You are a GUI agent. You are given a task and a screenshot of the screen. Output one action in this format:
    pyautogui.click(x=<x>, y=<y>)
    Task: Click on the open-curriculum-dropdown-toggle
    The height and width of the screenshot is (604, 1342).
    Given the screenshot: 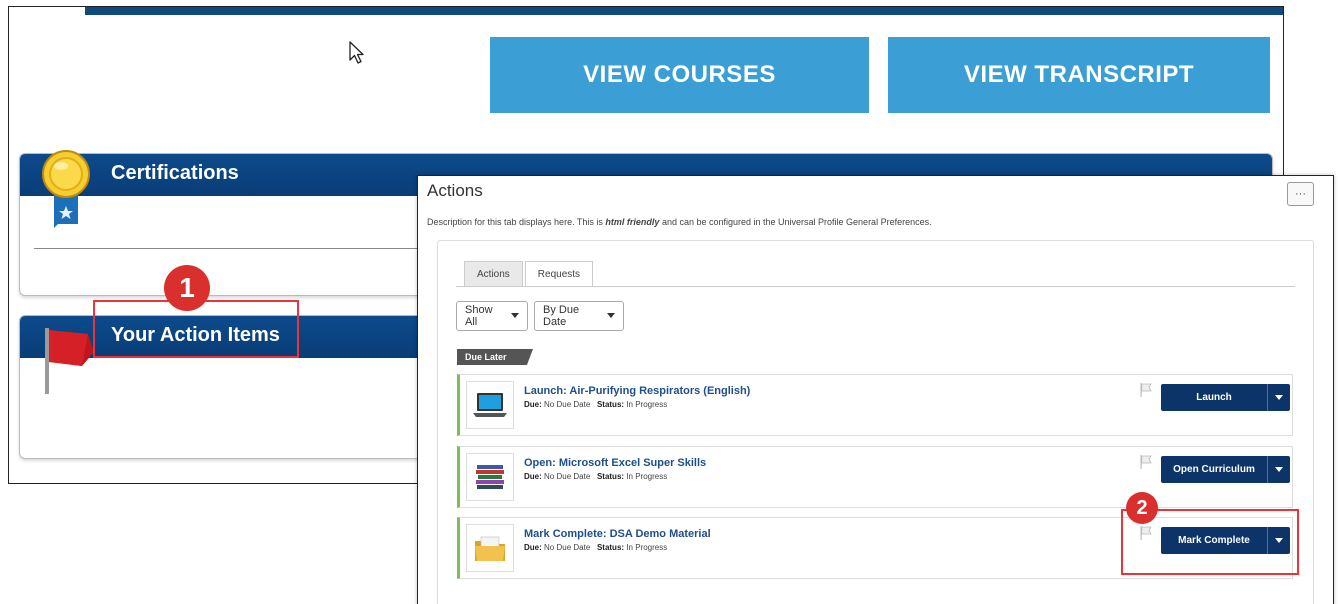 What is the action you would take?
    pyautogui.click(x=1278, y=469)
    